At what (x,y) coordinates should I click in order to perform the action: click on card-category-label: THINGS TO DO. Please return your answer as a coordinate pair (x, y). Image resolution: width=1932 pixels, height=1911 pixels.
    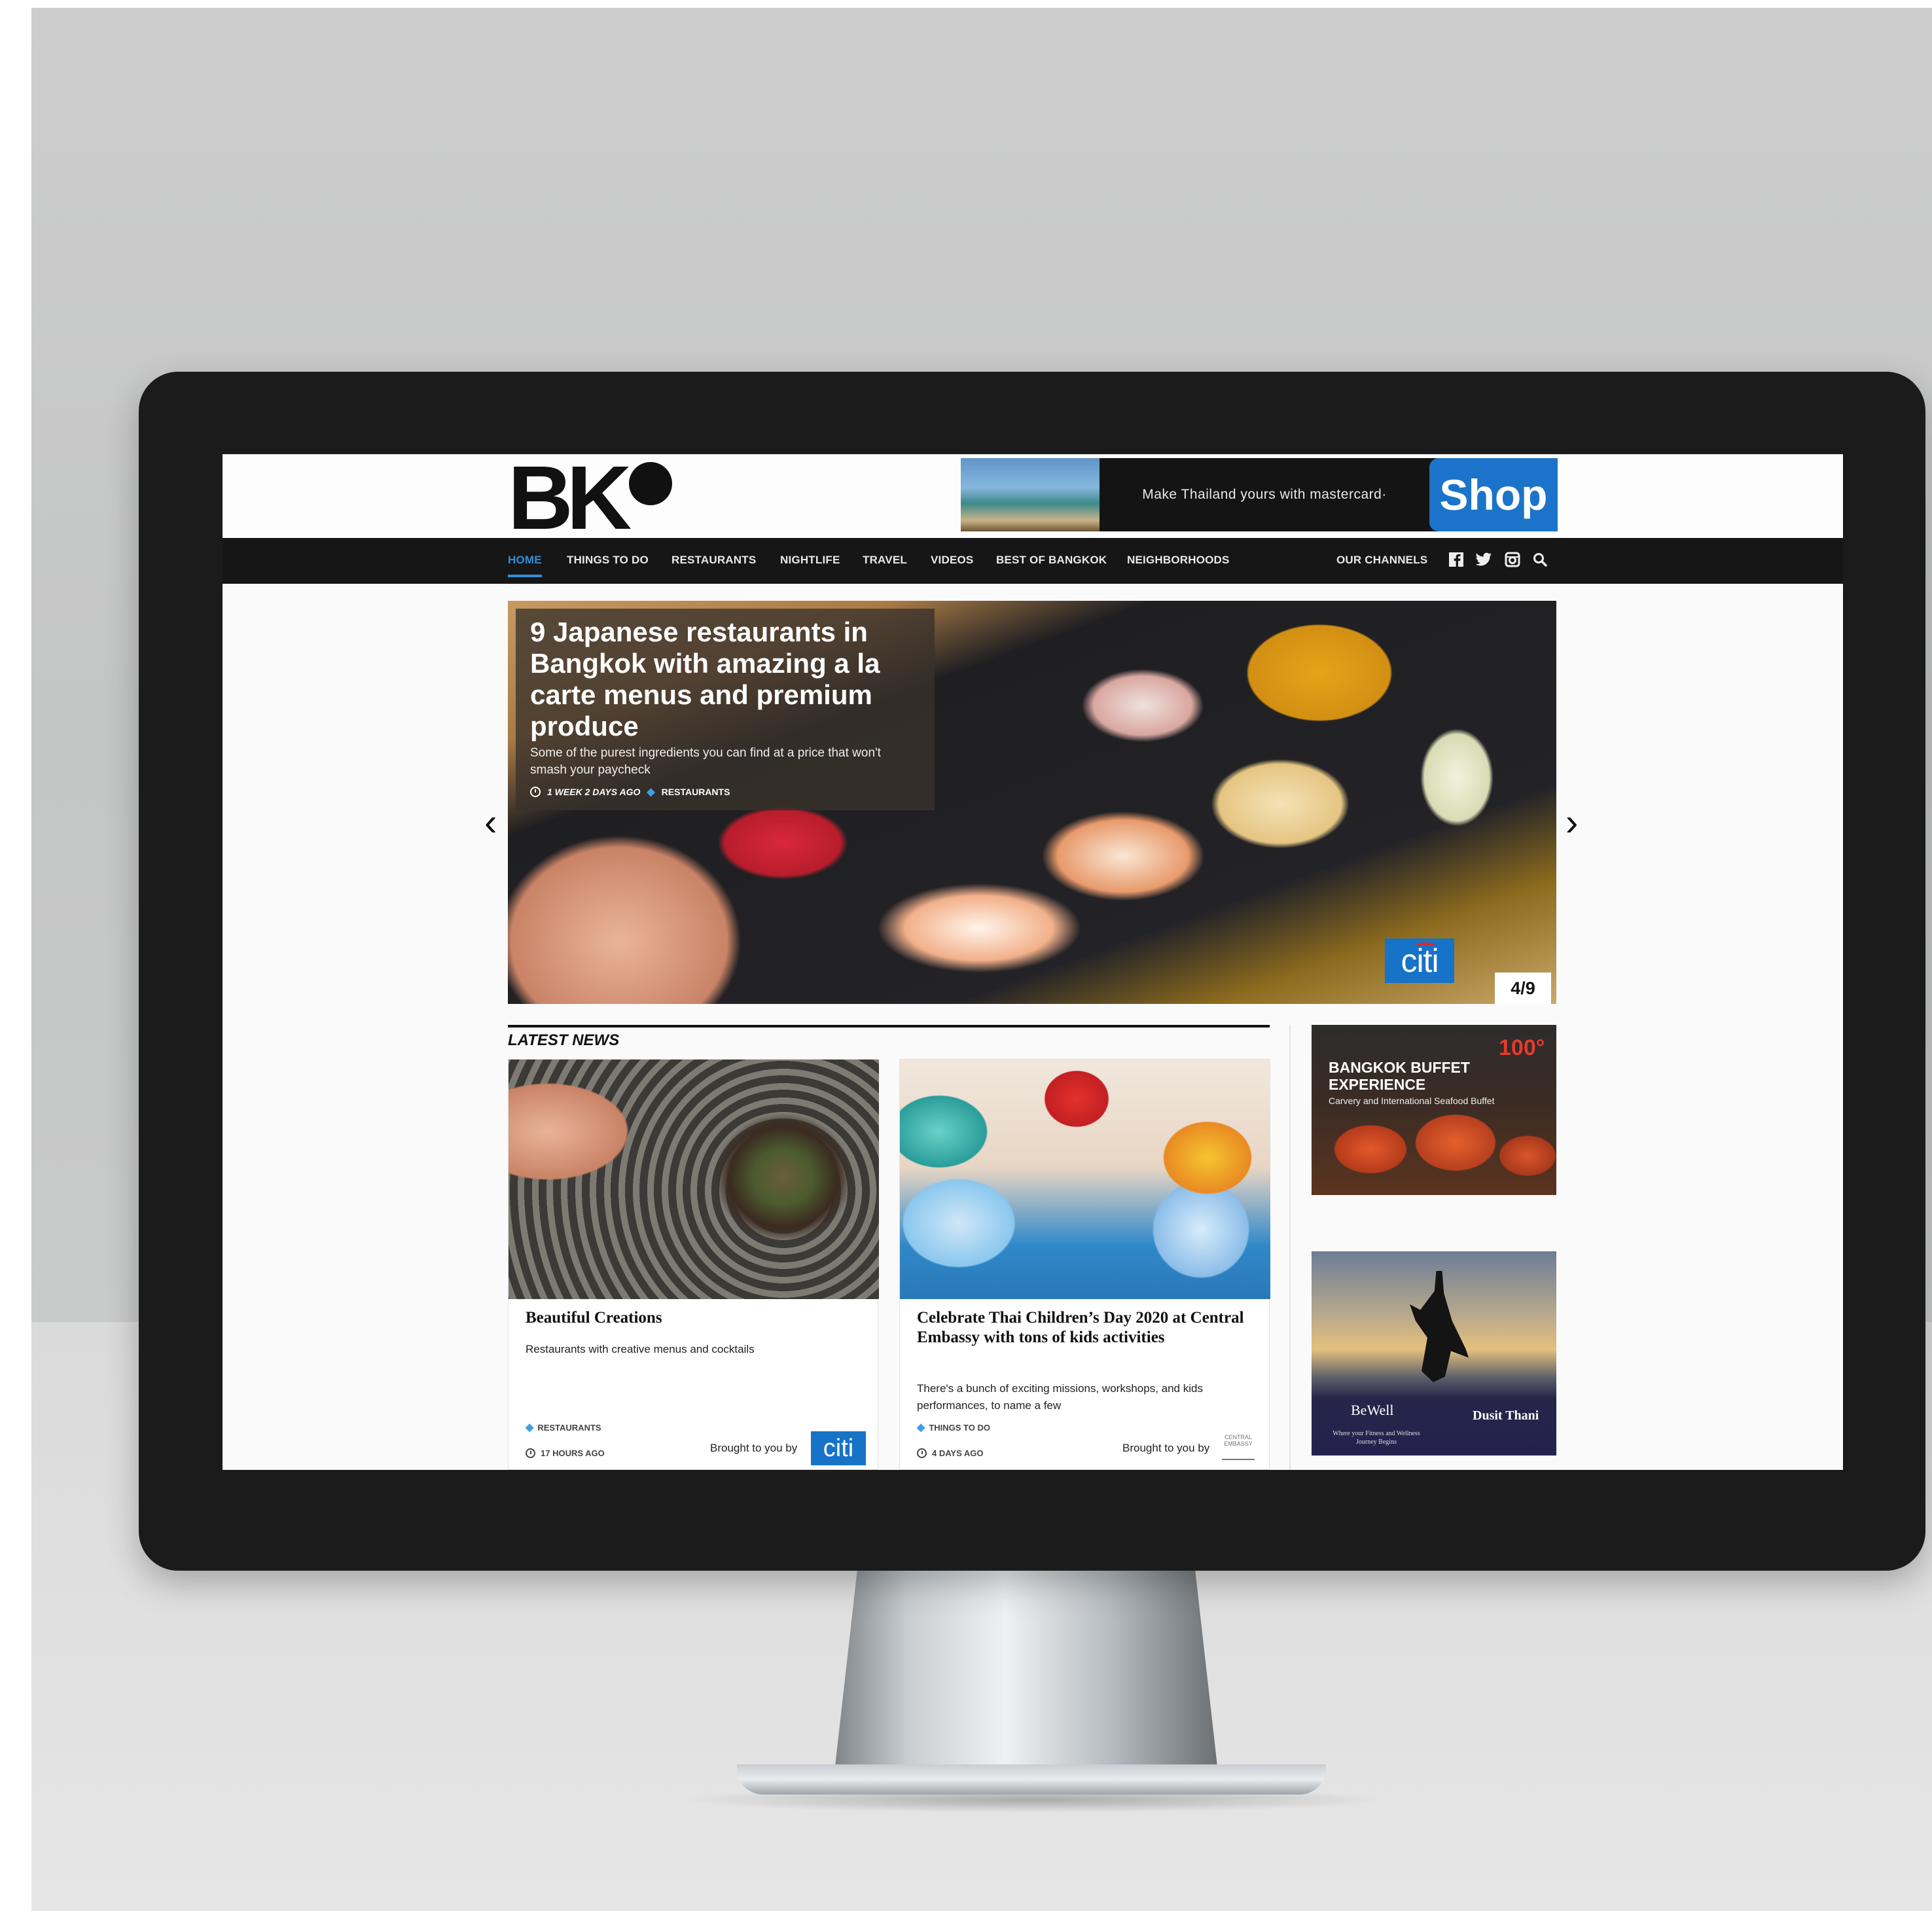
    Looking at the image, I should click on (959, 1427).